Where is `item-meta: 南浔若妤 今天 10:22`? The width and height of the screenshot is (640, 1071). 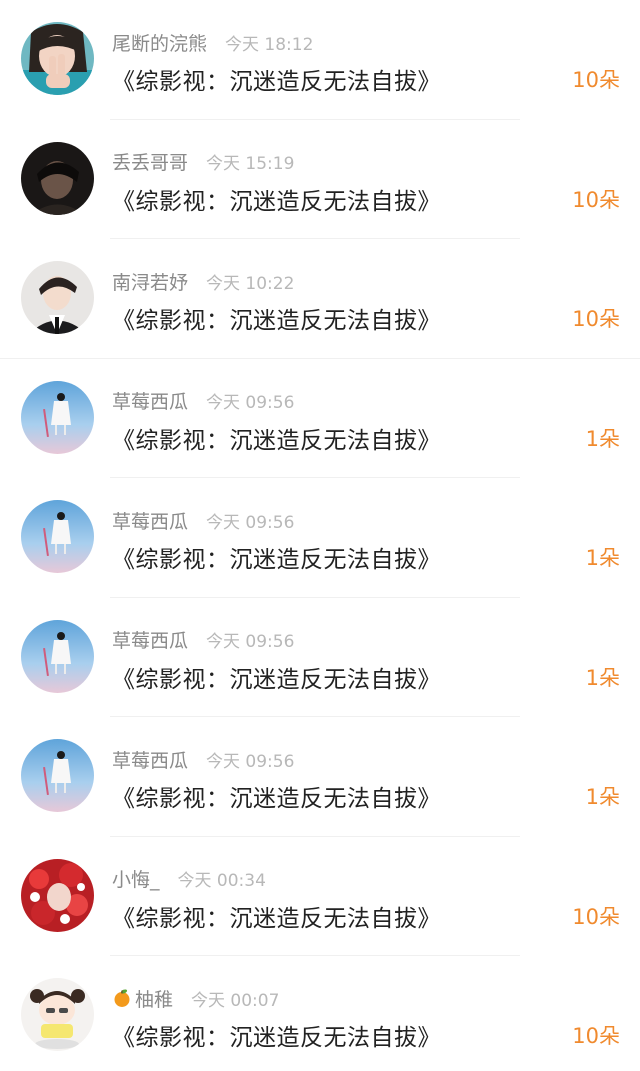 item-meta: 南浔若妤 今天 10:22 is located at coordinates (203, 281).